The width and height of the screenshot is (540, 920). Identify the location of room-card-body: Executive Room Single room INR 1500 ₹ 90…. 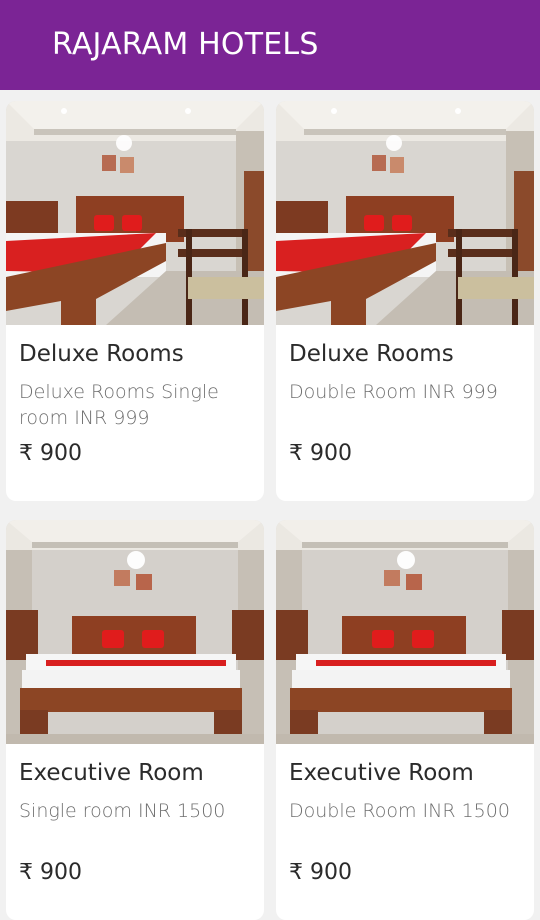
(137, 822).